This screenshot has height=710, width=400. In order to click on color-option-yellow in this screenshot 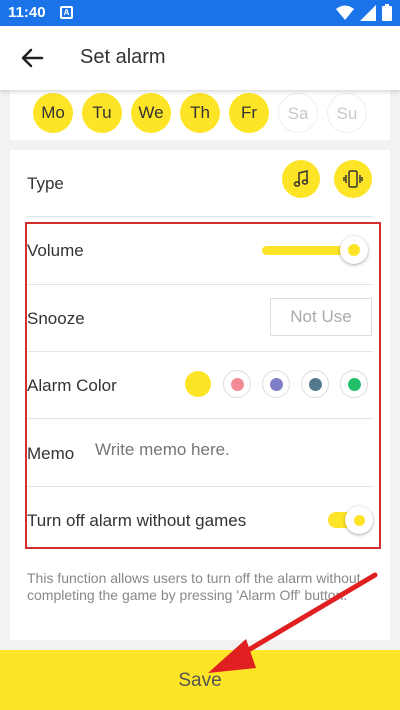, I will do `click(198, 384)`.